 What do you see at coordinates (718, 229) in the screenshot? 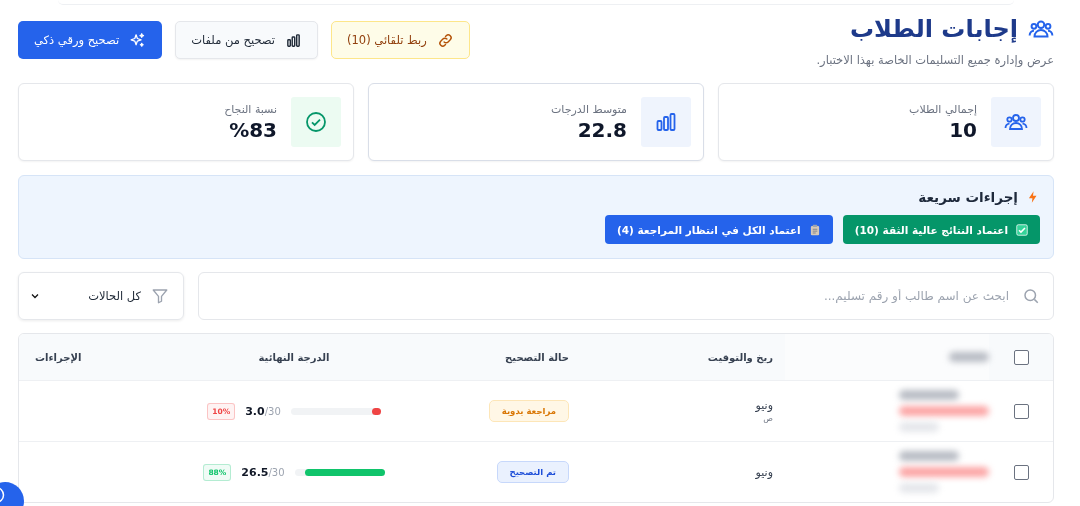
I see `approve-pending-button: اعتماد الكل في انتظار المراجعة (4)` at bounding box center [718, 229].